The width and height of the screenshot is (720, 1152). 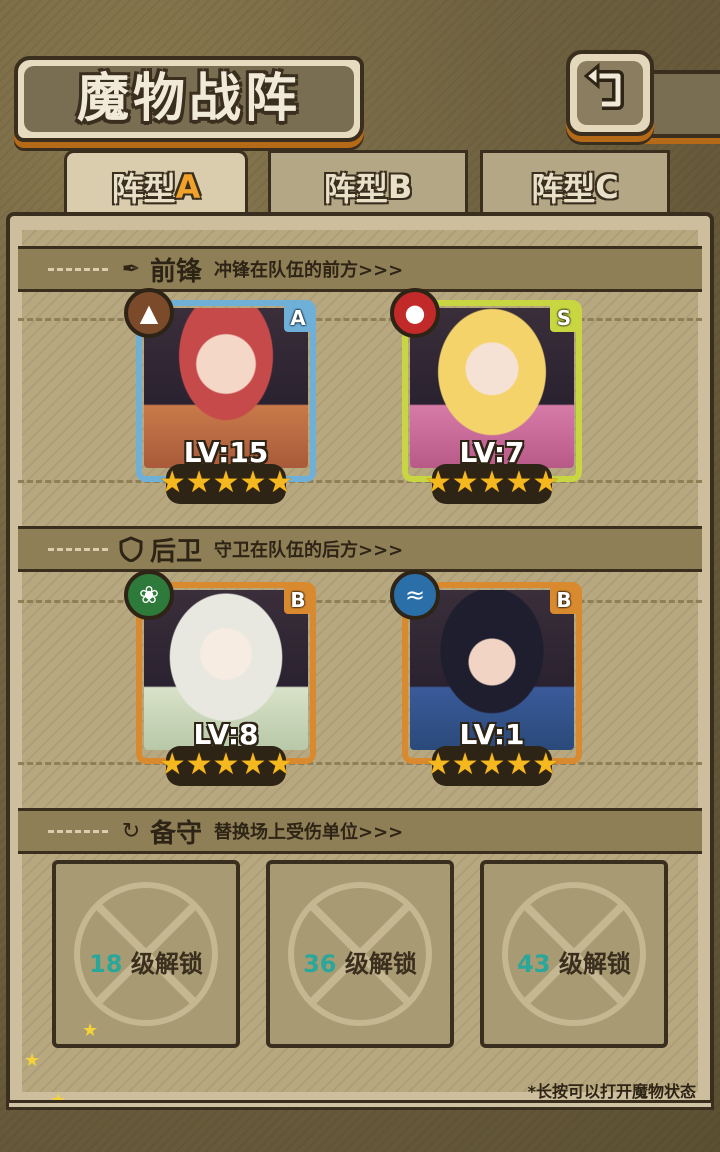 What do you see at coordinates (320, 964) in the screenshot?
I see `unlock-level: 36` at bounding box center [320, 964].